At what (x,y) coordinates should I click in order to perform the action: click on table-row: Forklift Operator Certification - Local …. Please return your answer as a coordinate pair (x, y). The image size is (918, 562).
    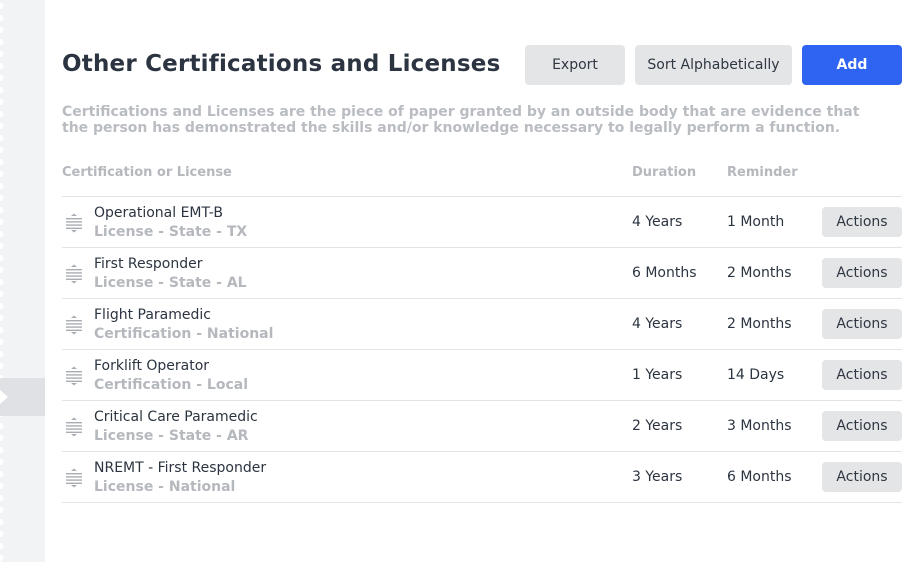
    Looking at the image, I should click on (482, 375).